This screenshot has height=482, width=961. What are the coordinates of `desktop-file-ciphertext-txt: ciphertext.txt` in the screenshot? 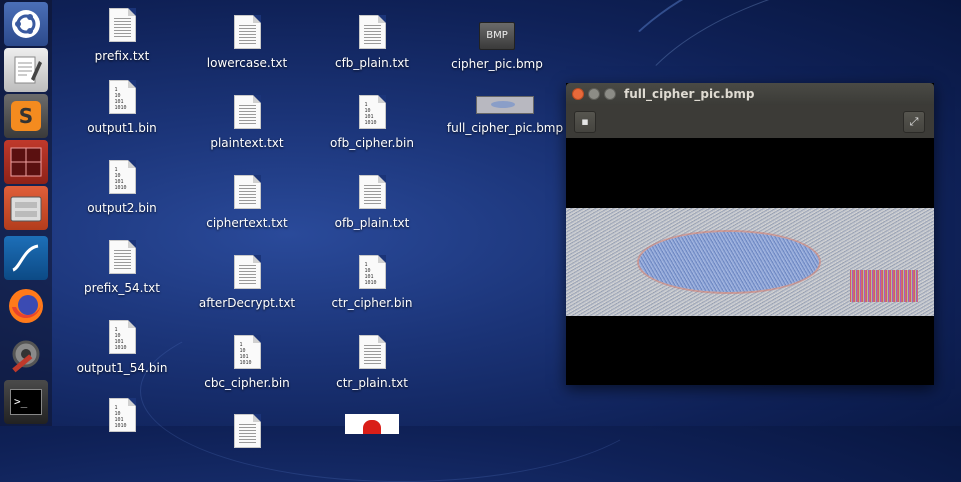 It's located at (247, 202).